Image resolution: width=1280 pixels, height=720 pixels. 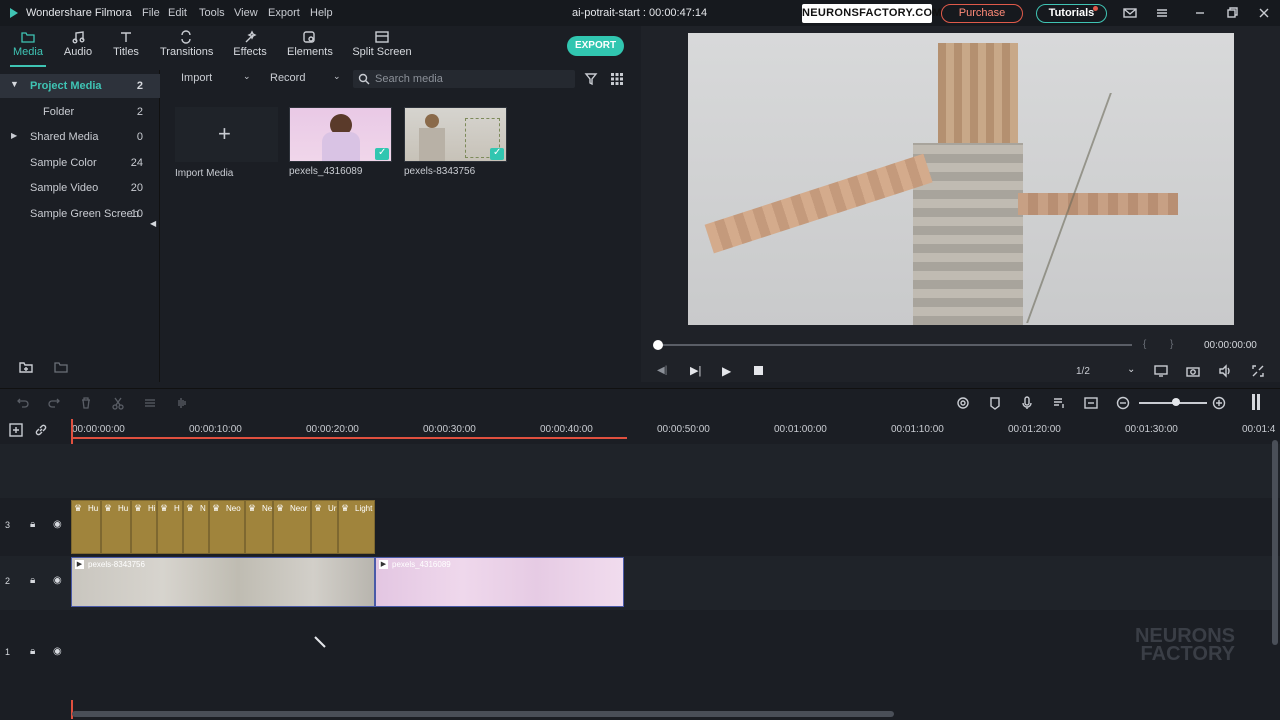 I want to click on menu-export: Export, so click(x=284, y=13).